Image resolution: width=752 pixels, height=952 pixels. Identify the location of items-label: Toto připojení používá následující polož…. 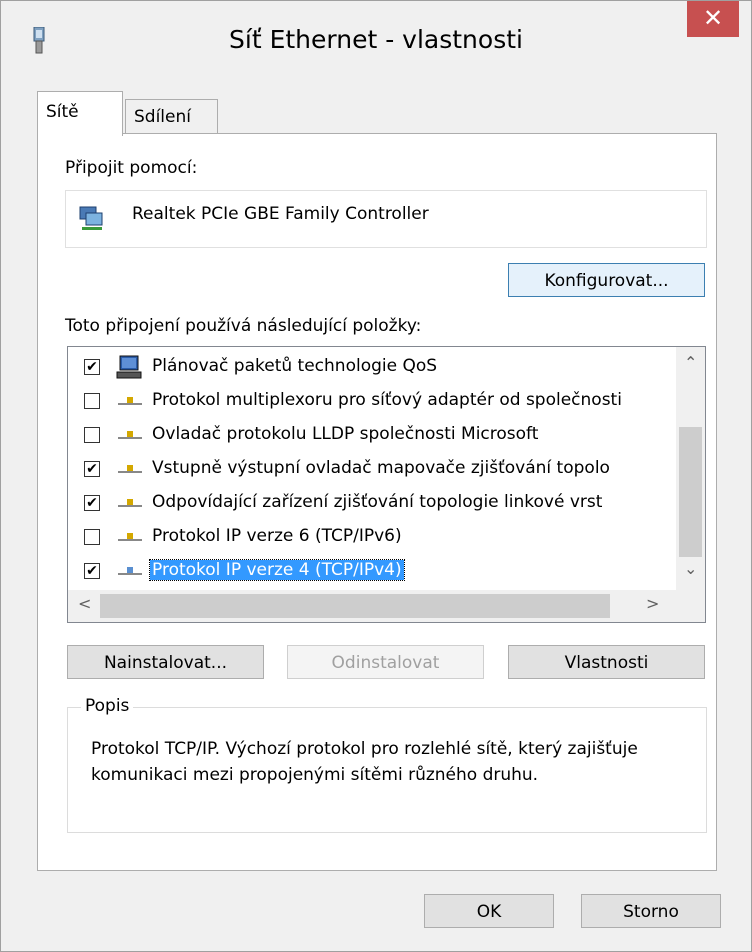
(243, 326).